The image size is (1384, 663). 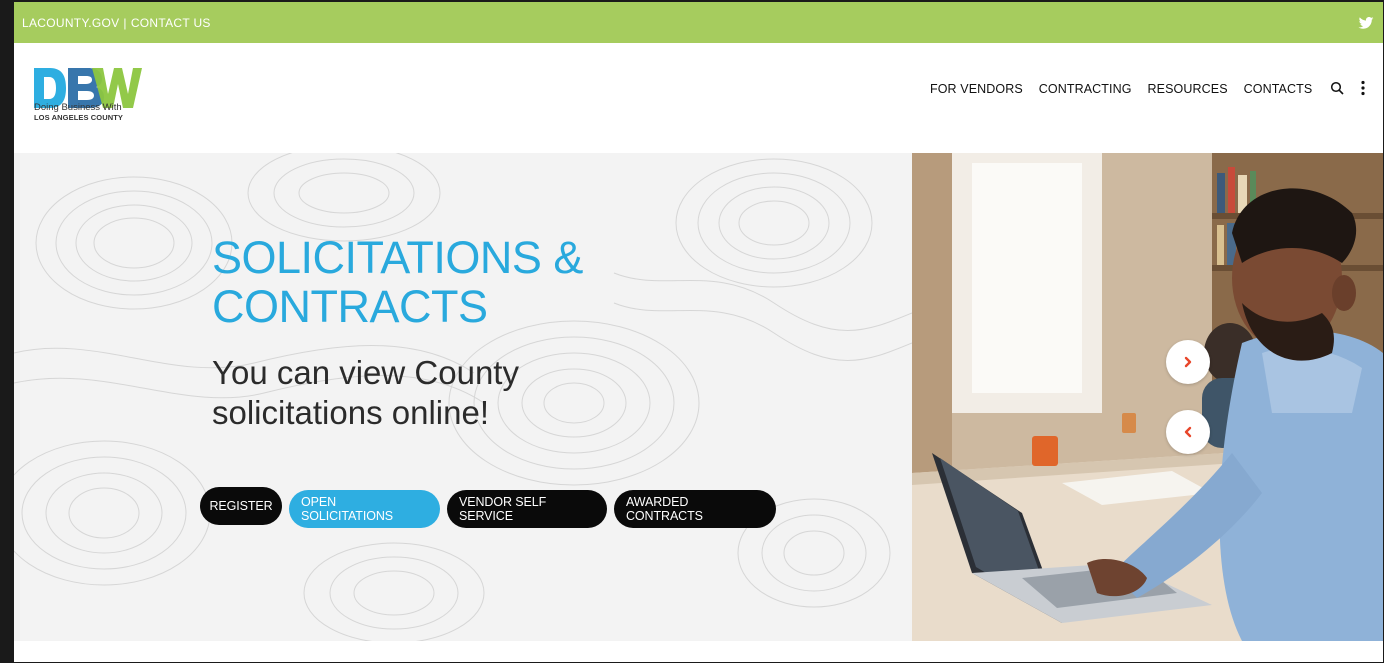 What do you see at coordinates (698, 22) in the screenshot?
I see `top-bar: LACOUNTY.GOV | CONTACT US` at bounding box center [698, 22].